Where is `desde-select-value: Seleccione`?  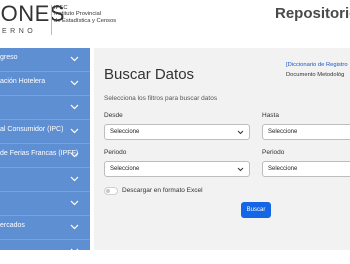
desde-select-value: Seleccione is located at coordinates (125, 132).